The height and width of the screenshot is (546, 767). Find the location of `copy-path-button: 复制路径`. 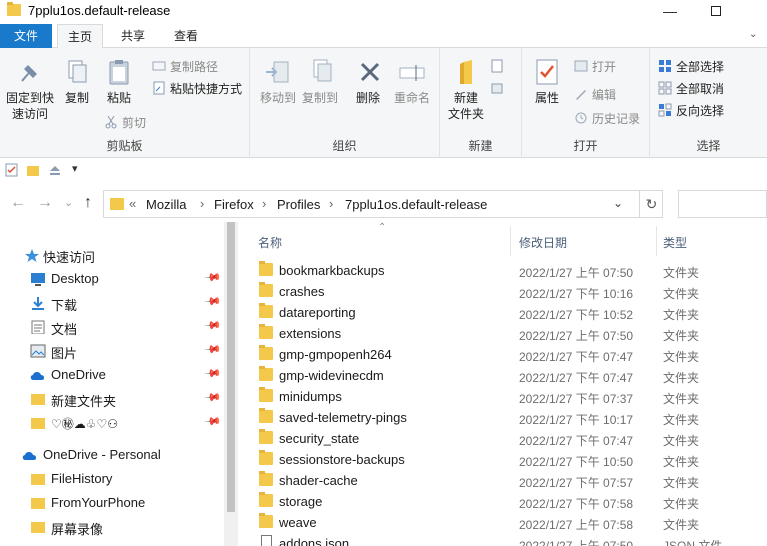

copy-path-button: 复制路径 is located at coordinates (185, 66).